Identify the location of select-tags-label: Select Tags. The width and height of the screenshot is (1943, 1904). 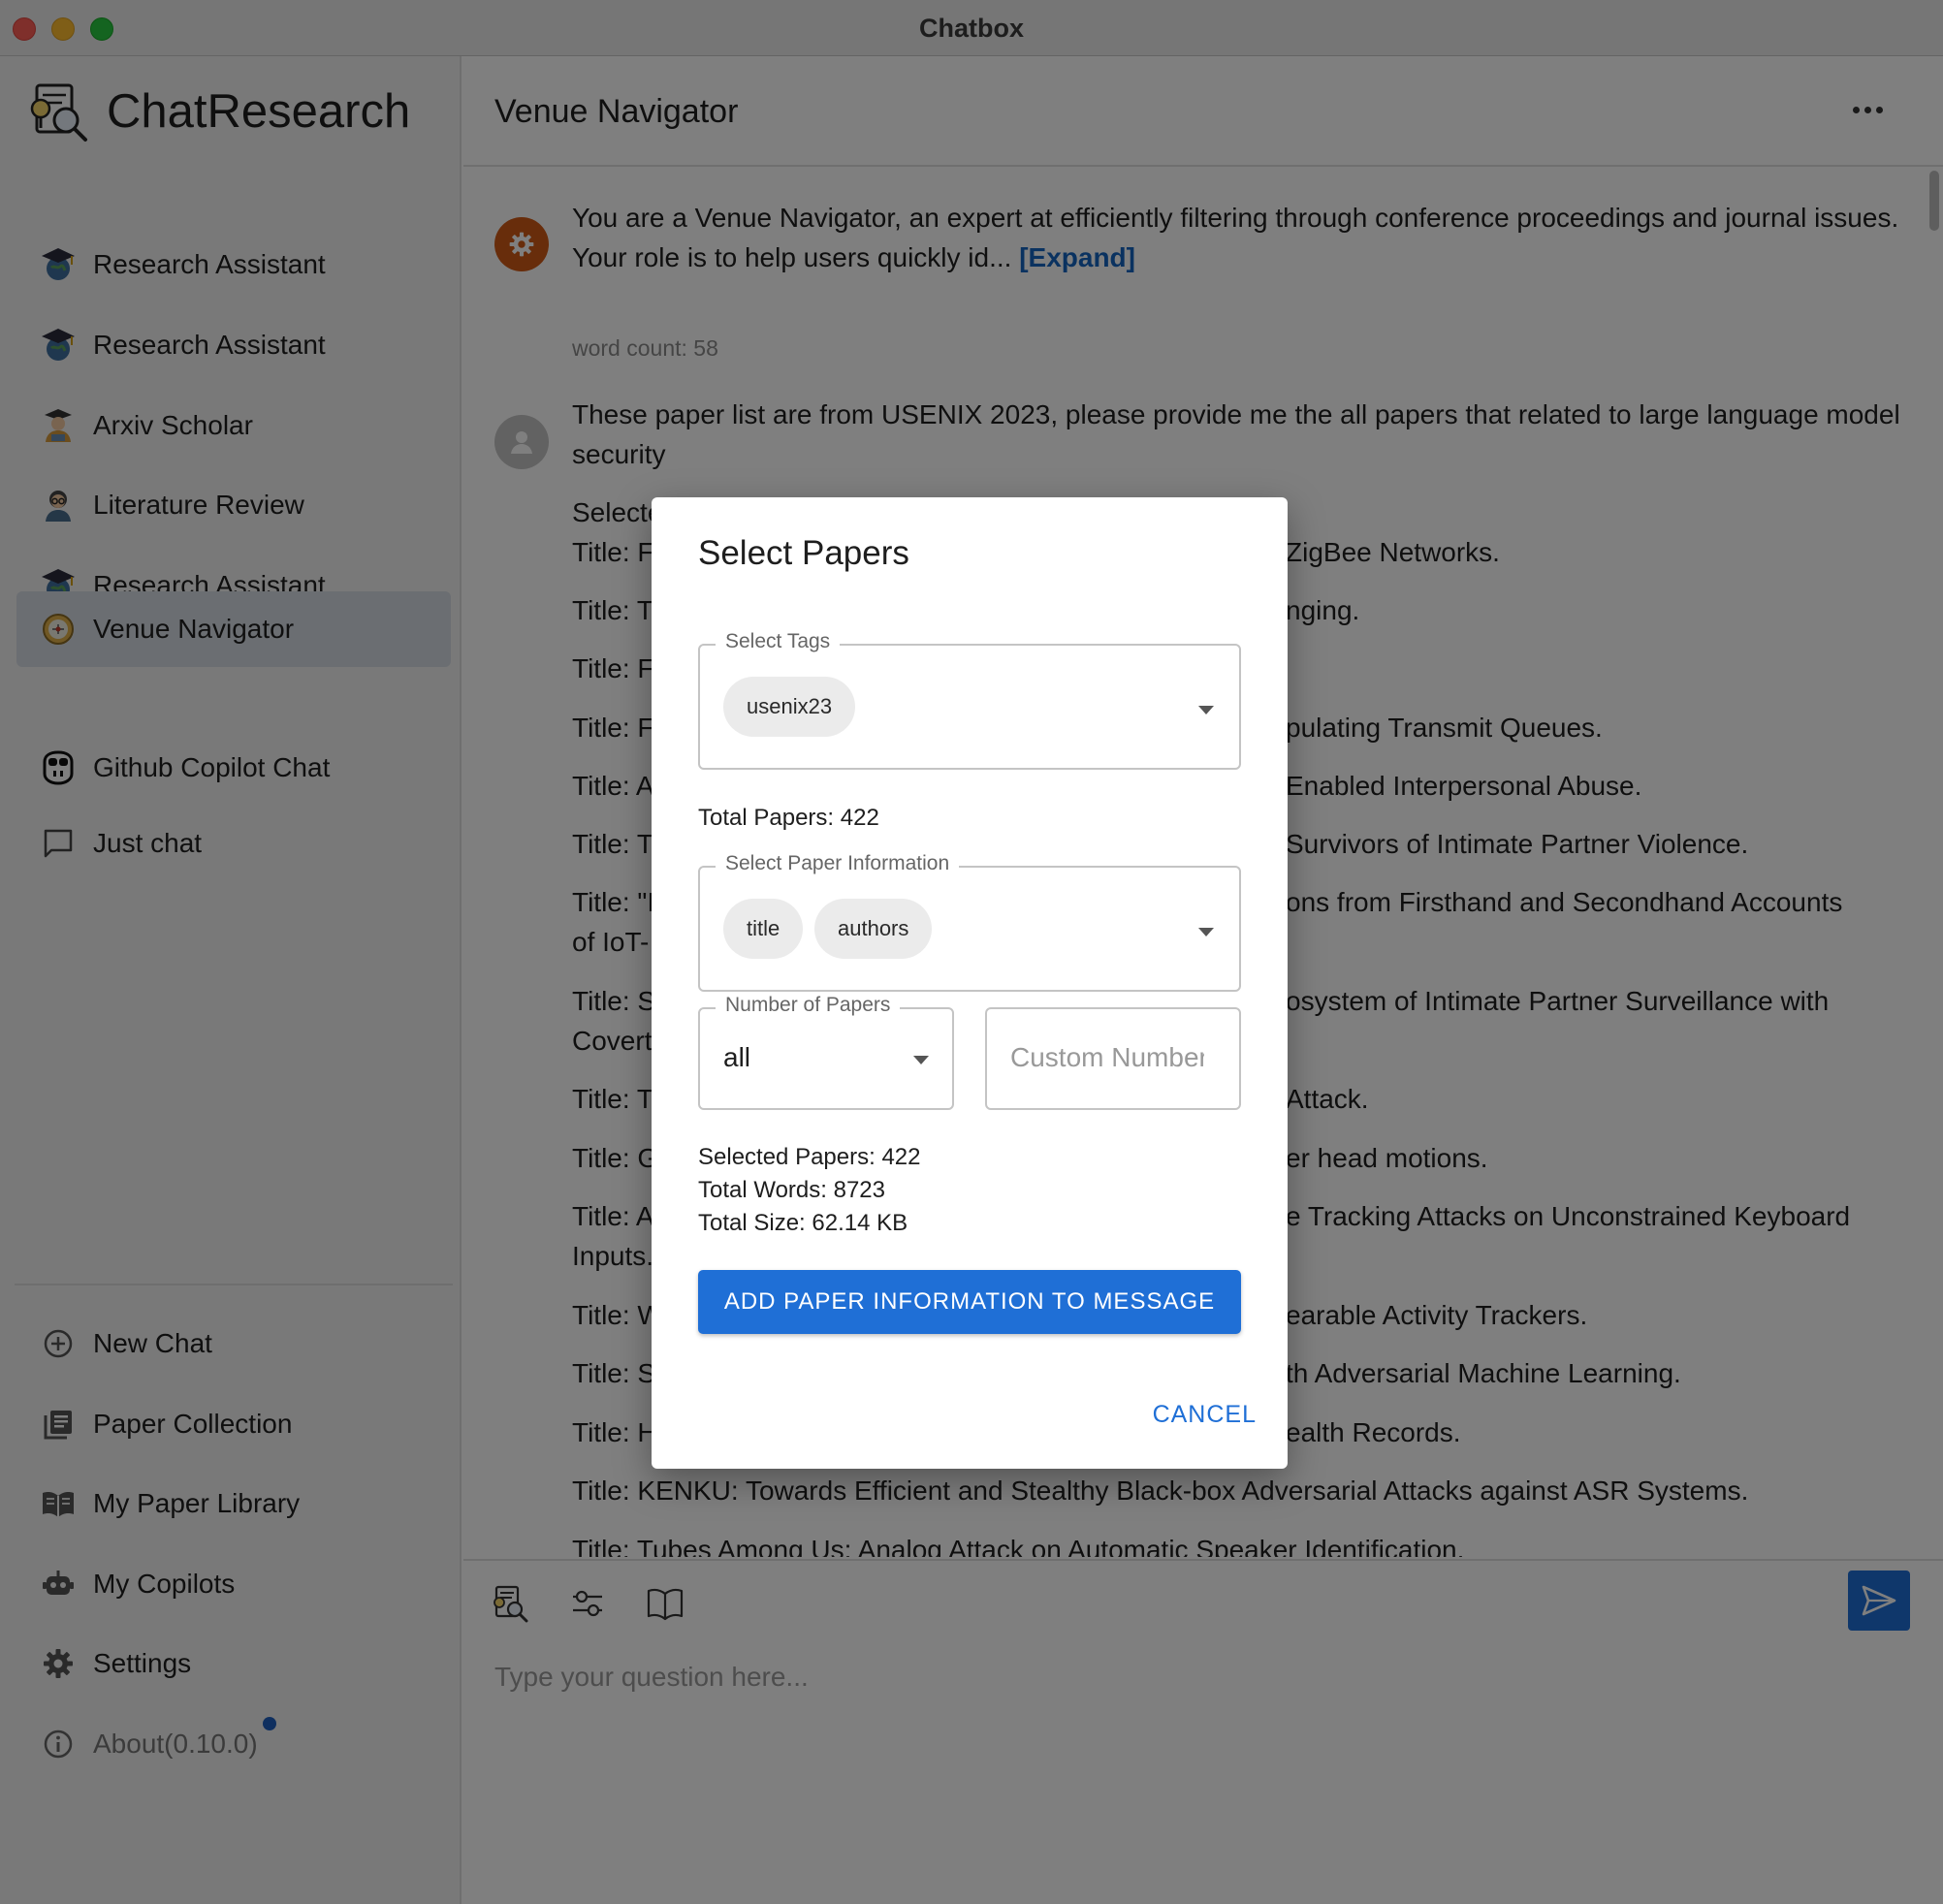
(778, 642).